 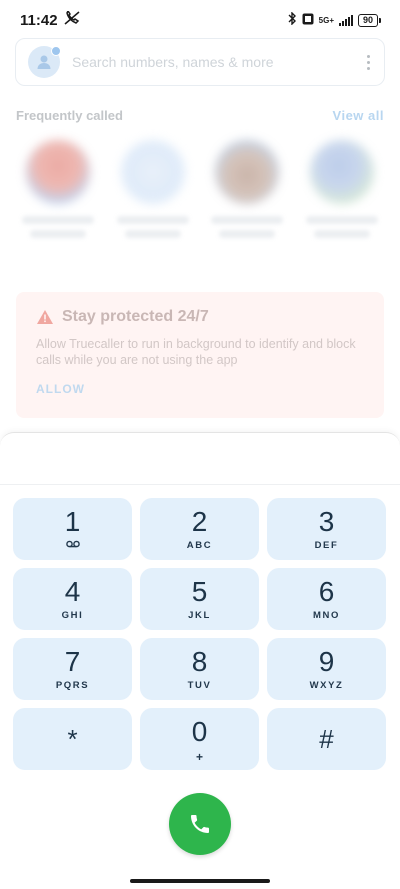 What do you see at coordinates (39, 20) in the screenshot?
I see `status-time: 11:42` at bounding box center [39, 20].